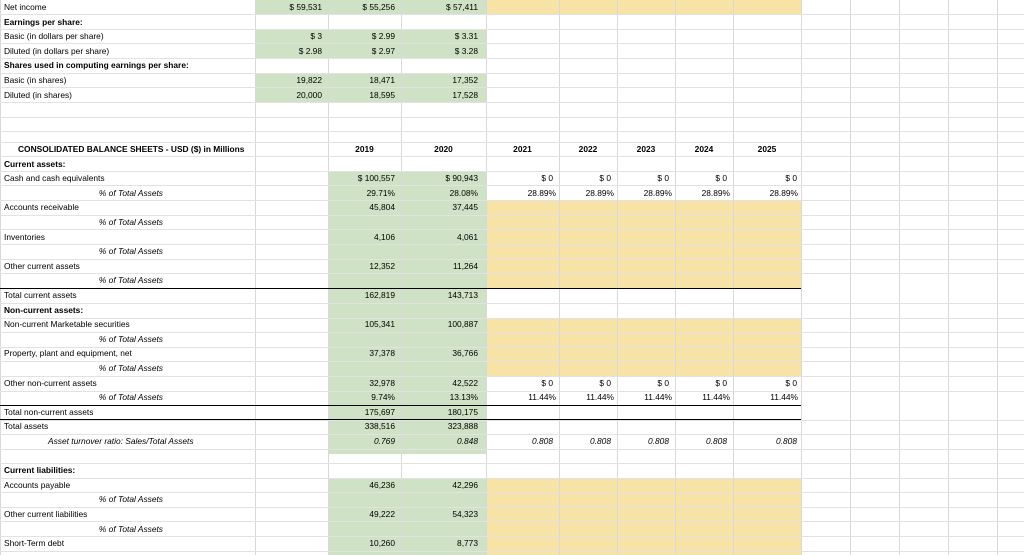 The image size is (1024, 555). What do you see at coordinates (439, 514) in the screenshot?
I see `other-current-liabilities-2020: 54,323` at bounding box center [439, 514].